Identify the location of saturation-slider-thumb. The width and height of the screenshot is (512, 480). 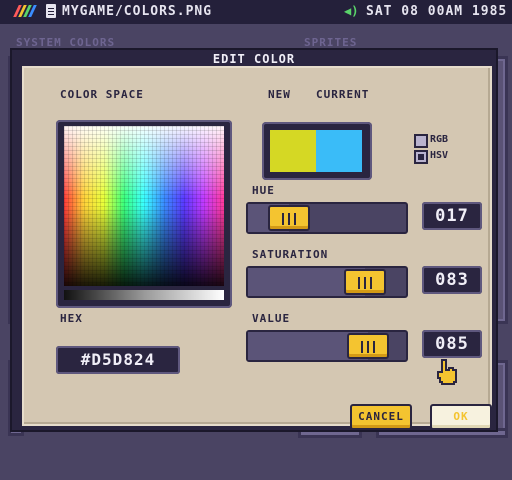
(365, 282).